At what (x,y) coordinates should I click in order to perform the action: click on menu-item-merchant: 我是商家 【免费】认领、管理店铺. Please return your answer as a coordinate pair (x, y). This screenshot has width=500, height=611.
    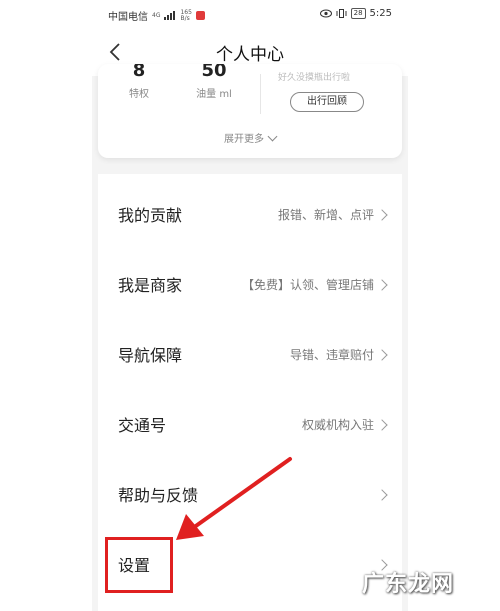
    Looking at the image, I should click on (250, 283).